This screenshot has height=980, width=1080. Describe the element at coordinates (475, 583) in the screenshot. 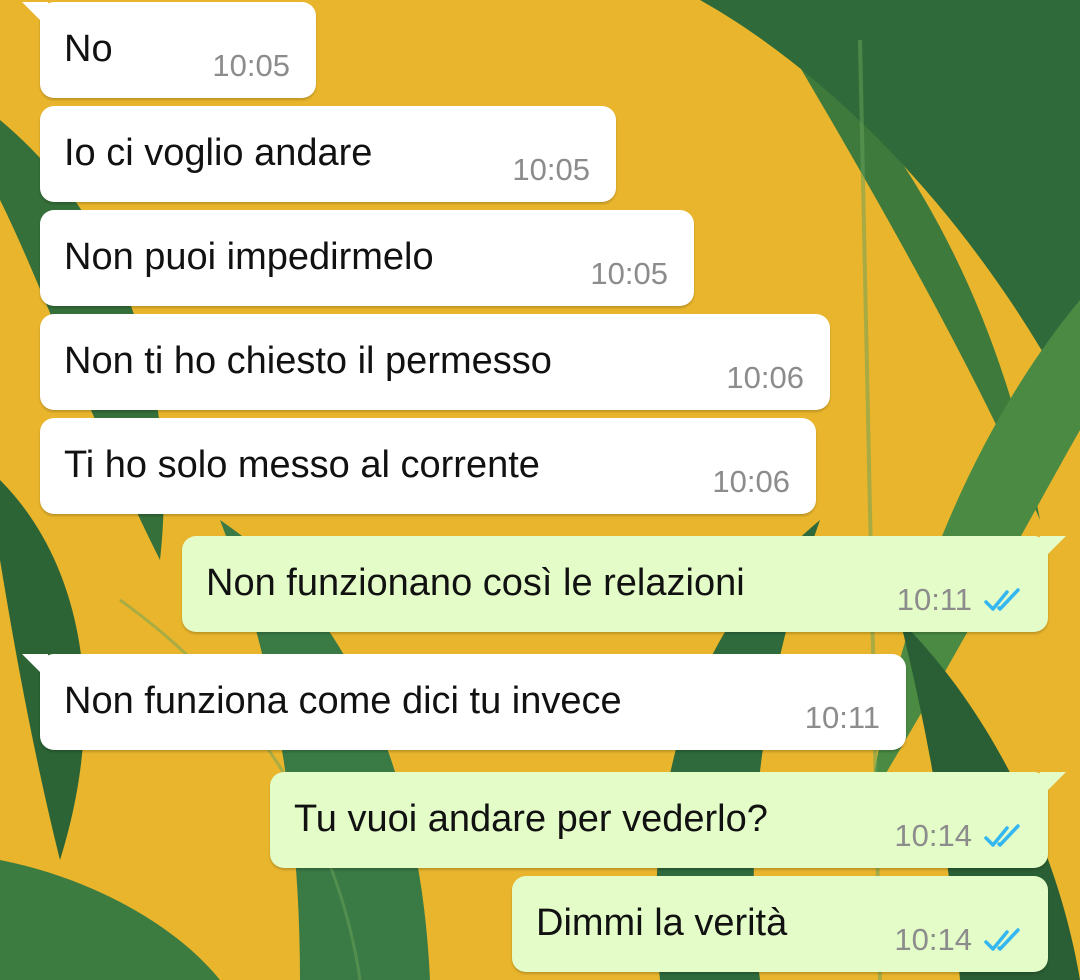

I see `message-text: Non funzionano così le relazioni` at that location.